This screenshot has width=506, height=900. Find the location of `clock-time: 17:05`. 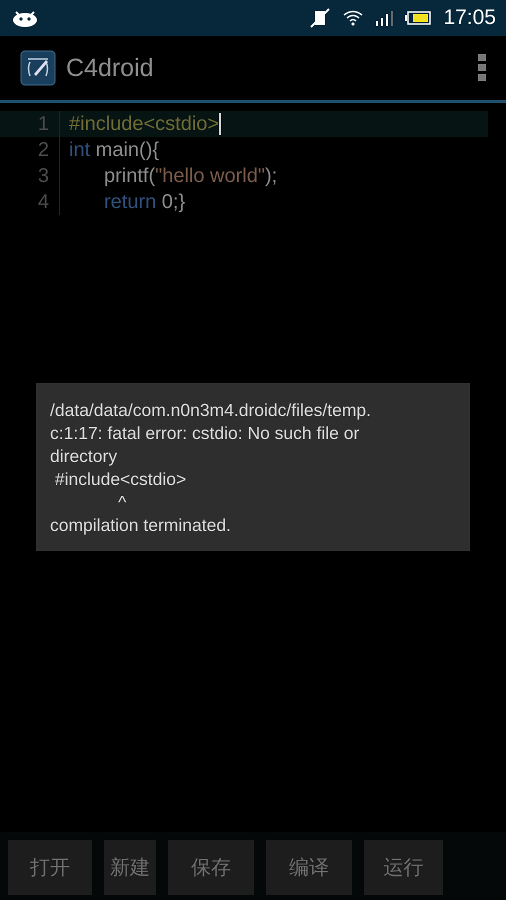

clock-time: 17:05 is located at coordinates (469, 18).